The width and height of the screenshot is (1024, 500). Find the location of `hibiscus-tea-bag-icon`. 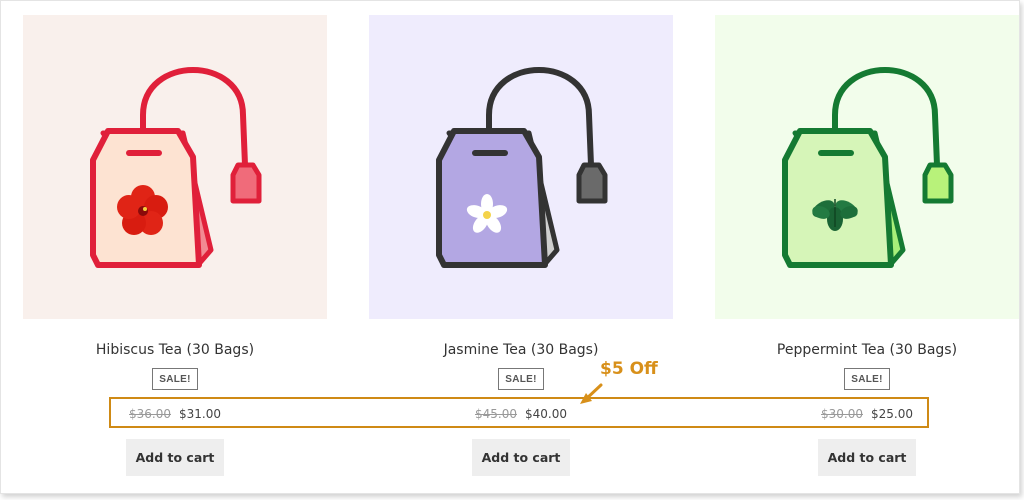

hibiscus-tea-bag-icon is located at coordinates (176, 167).